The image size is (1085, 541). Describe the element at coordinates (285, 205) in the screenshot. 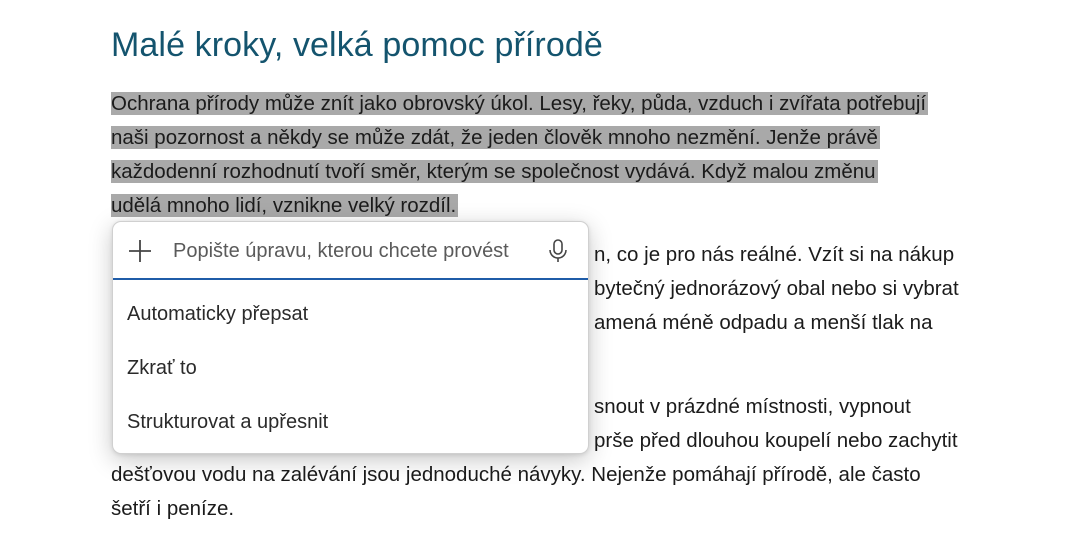

I see `selected-text-line: udělá mnoho lidí, vznikne velký rozdíl.` at that location.